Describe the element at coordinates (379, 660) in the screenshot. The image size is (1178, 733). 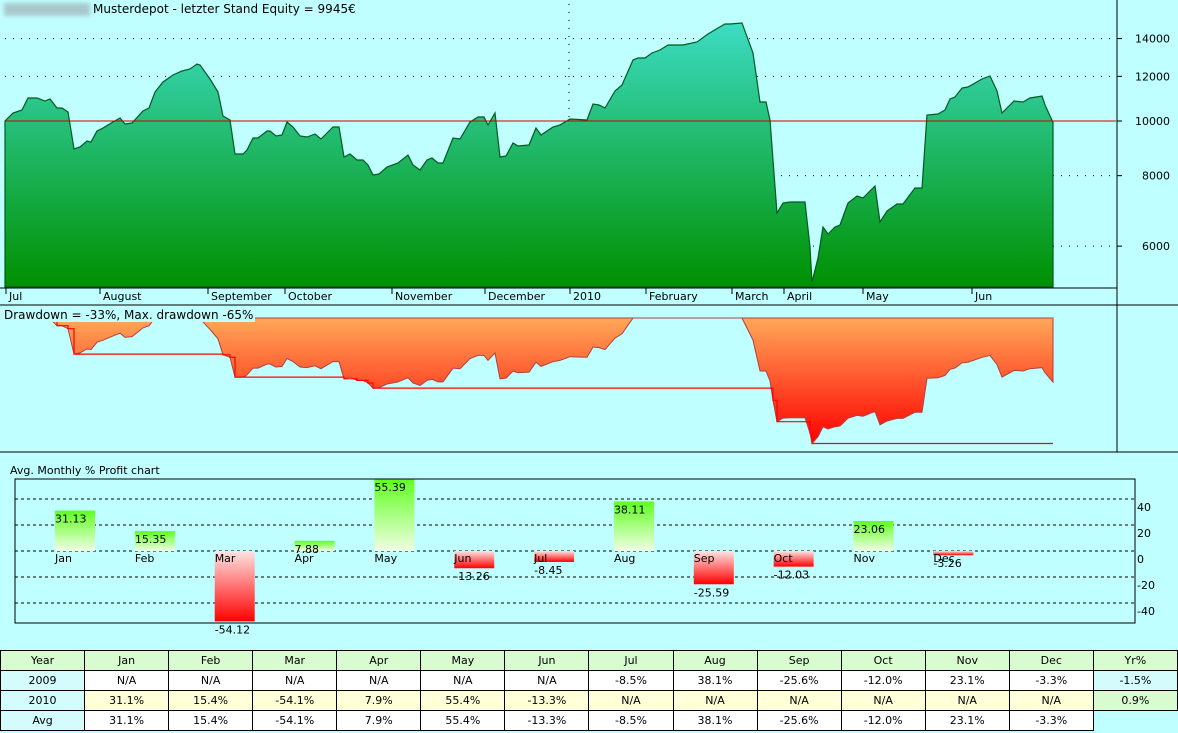
I see `column-header: Apr` at that location.